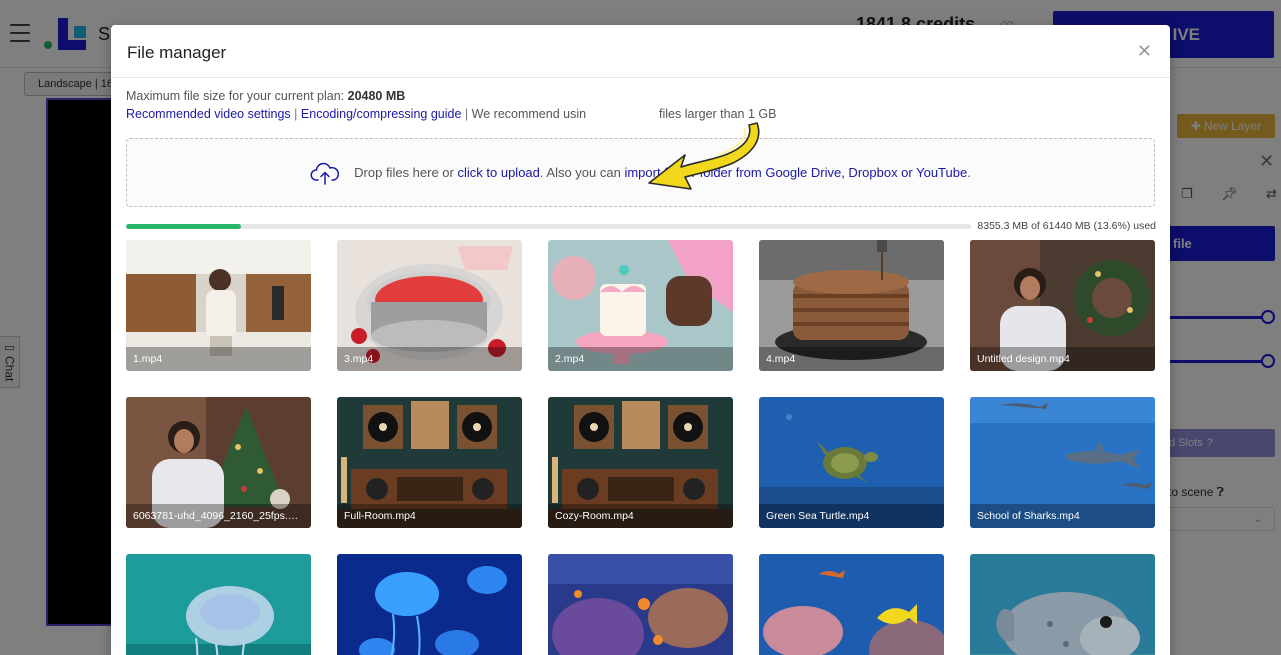 The height and width of the screenshot is (655, 1281). Describe the element at coordinates (208, 114) in the screenshot. I see `recommended-settings-link: Recommended video settings` at that location.